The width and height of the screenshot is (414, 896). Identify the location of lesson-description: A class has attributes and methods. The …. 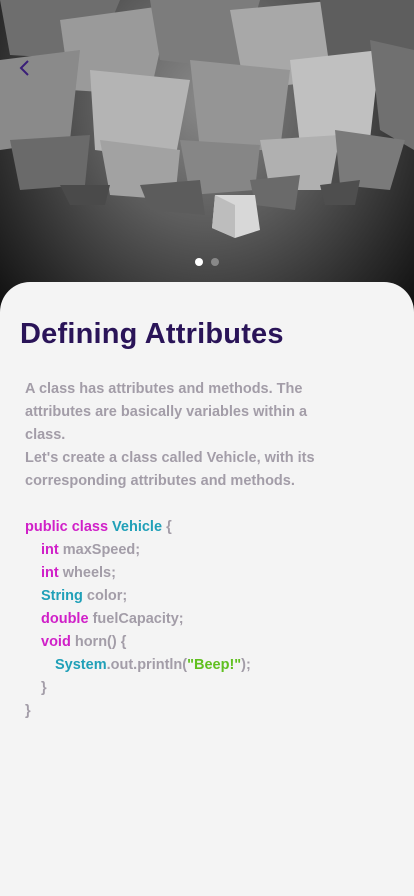
(170, 435).